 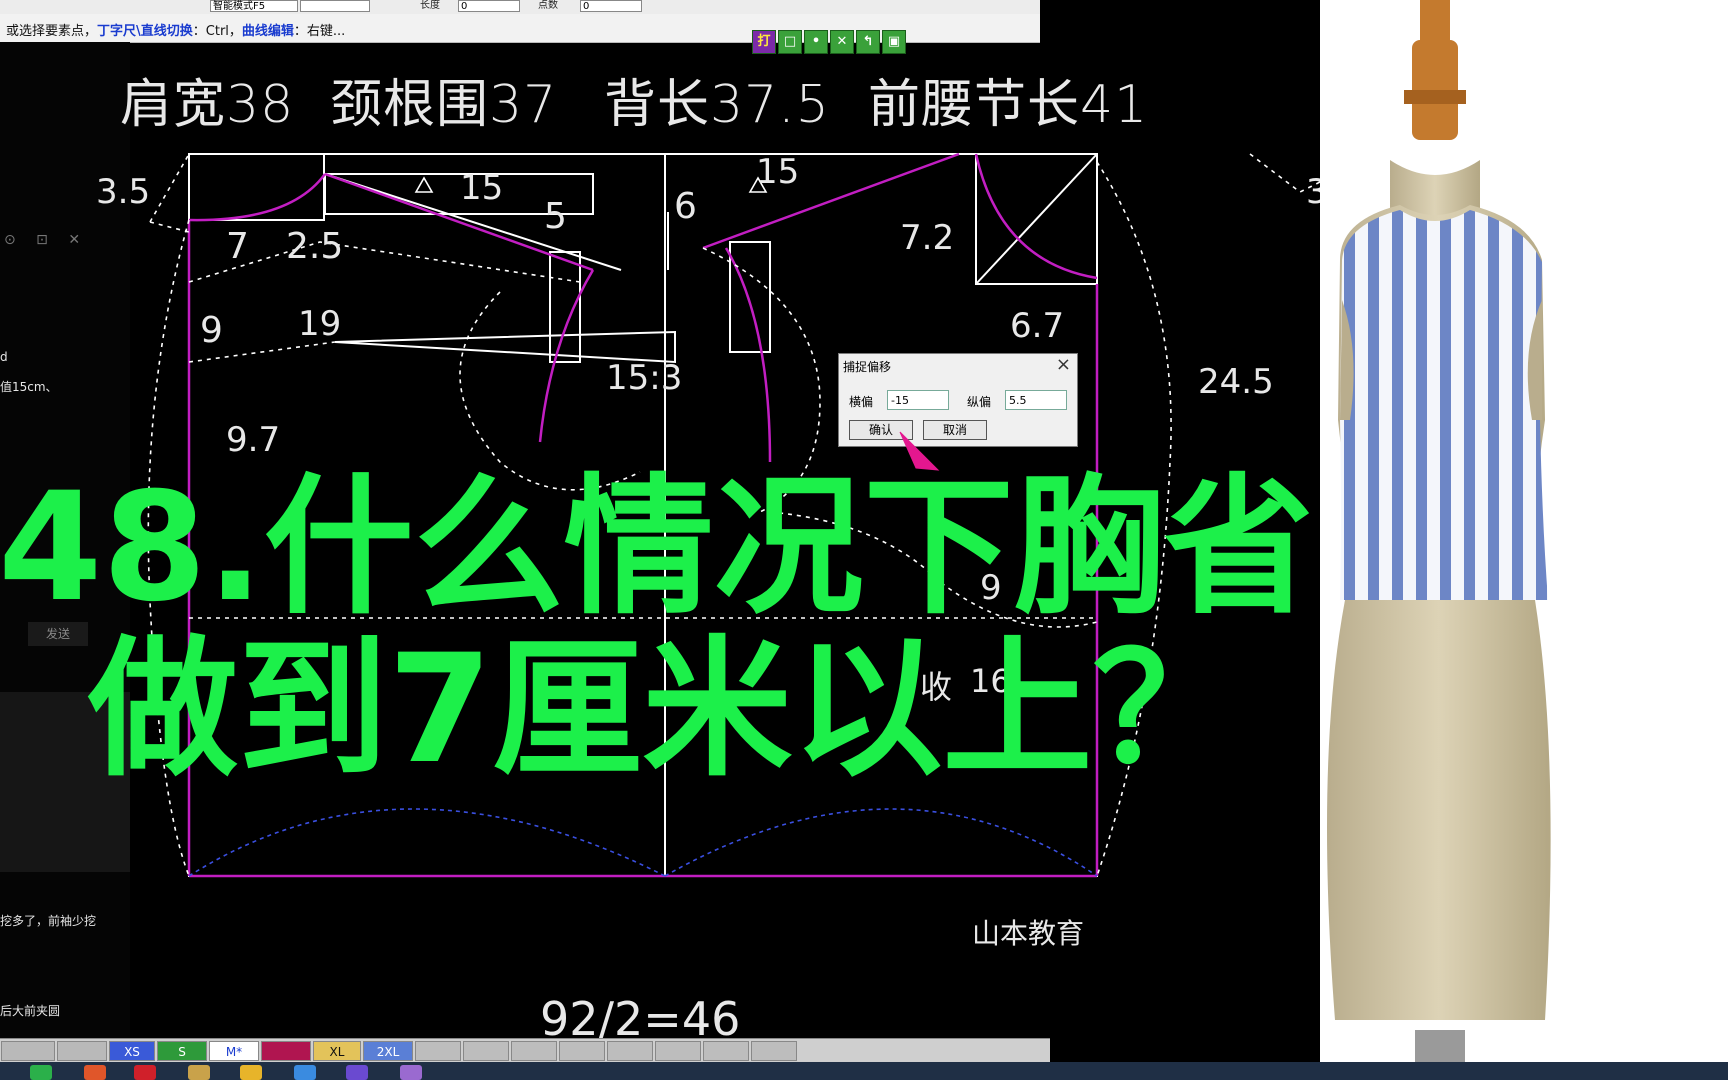 I want to click on vertical-offset-label: 纵偏, so click(x=979, y=402).